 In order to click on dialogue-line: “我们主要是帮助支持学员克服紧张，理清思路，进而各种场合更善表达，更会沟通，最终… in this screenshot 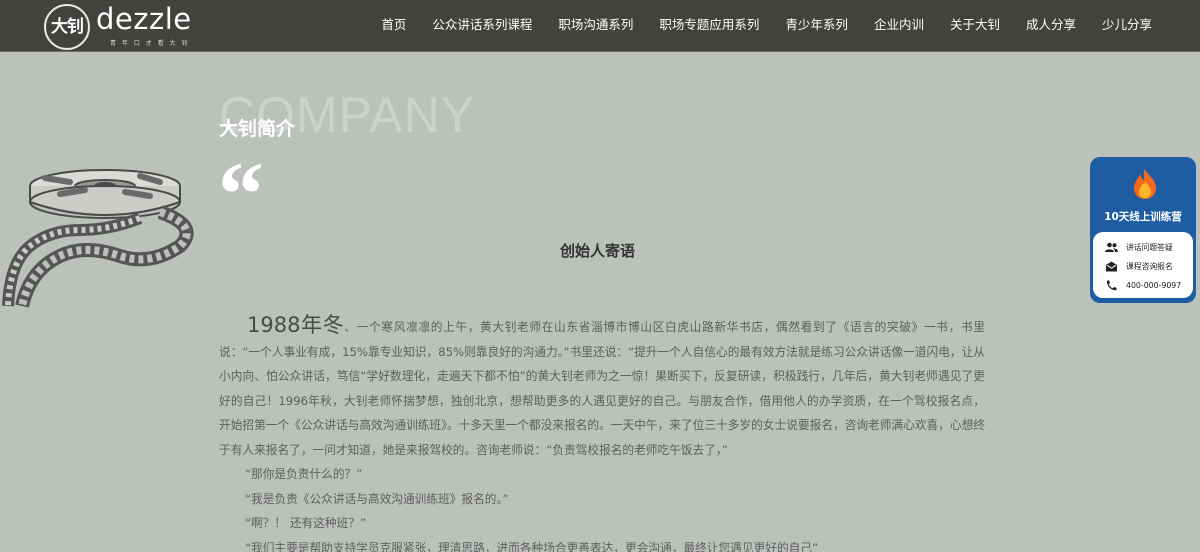, I will do `click(532, 546)`.